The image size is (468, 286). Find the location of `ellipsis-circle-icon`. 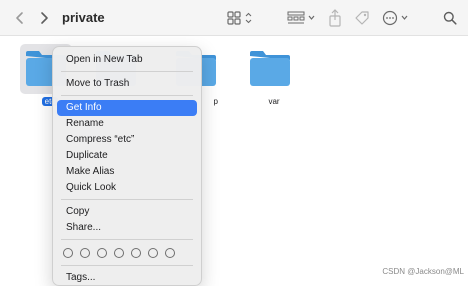

ellipsis-circle-icon is located at coordinates (395, 18).